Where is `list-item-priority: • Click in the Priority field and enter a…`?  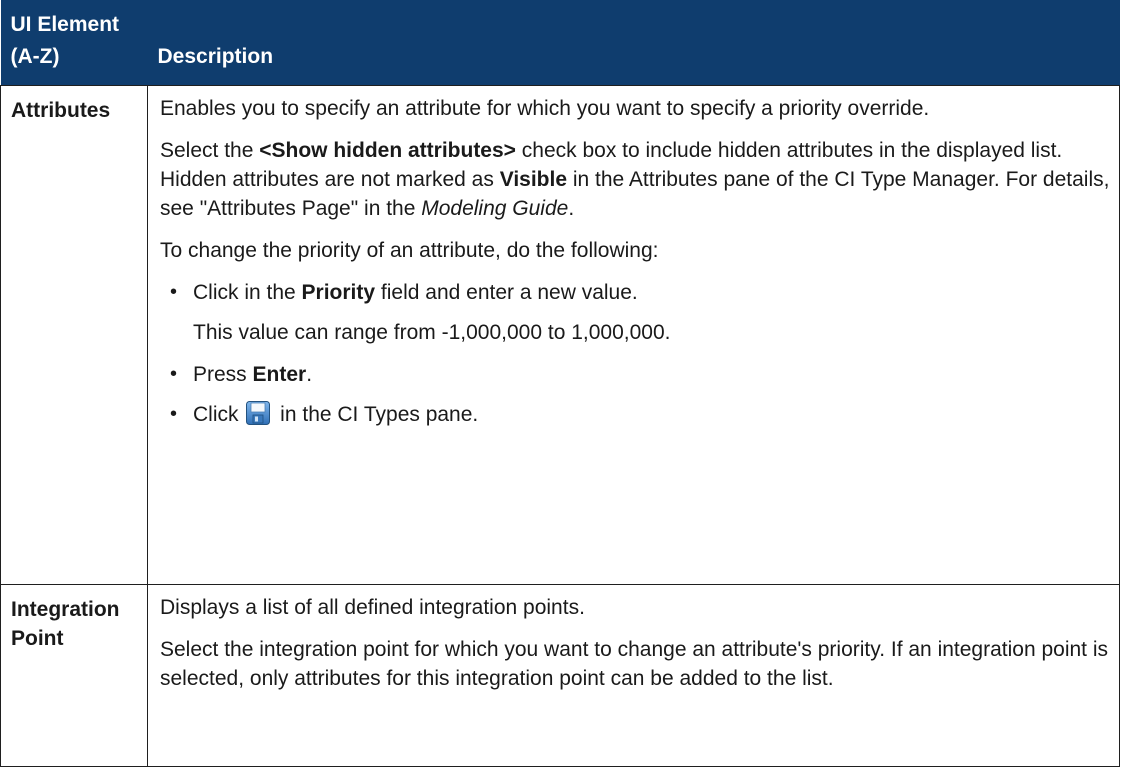 list-item-priority: • Click in the Priority field and enter a… is located at coordinates (635, 292).